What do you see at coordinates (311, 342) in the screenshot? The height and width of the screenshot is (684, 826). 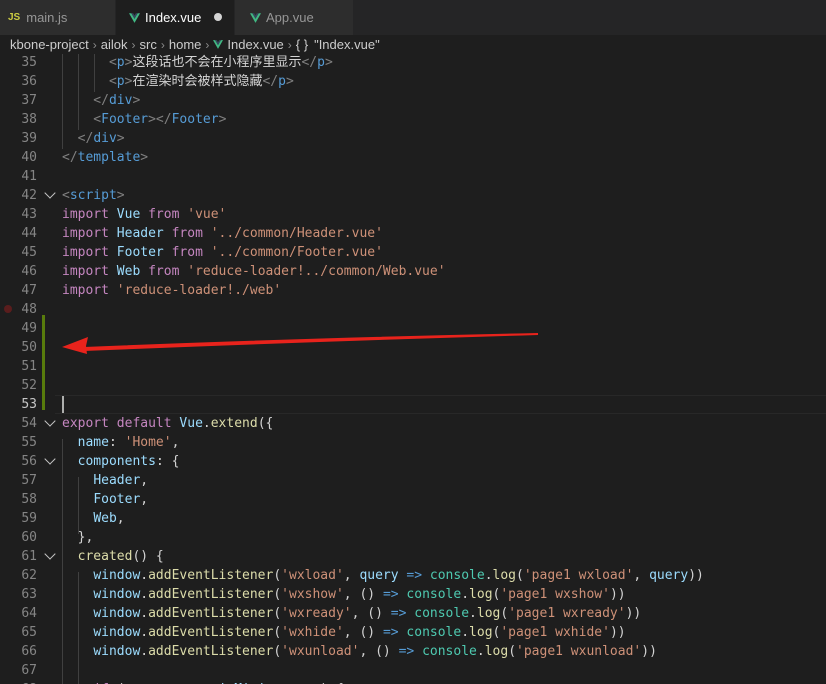 I see `red-arrow-shaft` at bounding box center [311, 342].